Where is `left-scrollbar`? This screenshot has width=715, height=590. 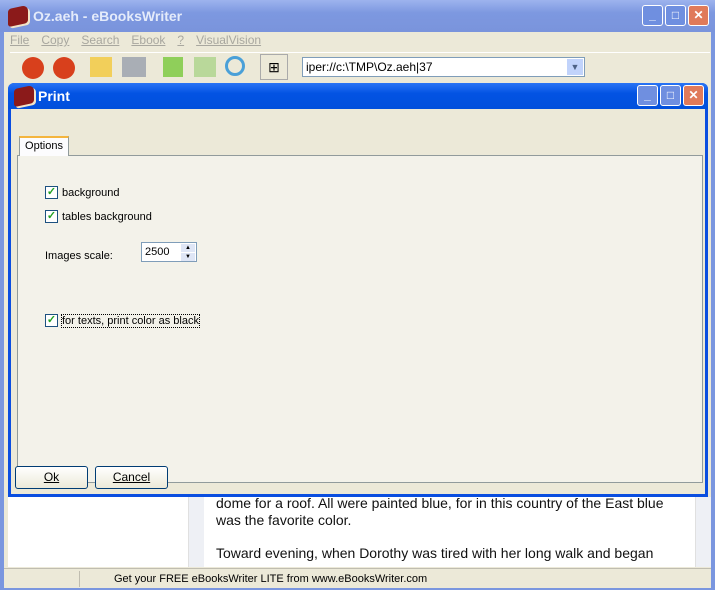
left-scrollbar is located at coordinates (196, 532).